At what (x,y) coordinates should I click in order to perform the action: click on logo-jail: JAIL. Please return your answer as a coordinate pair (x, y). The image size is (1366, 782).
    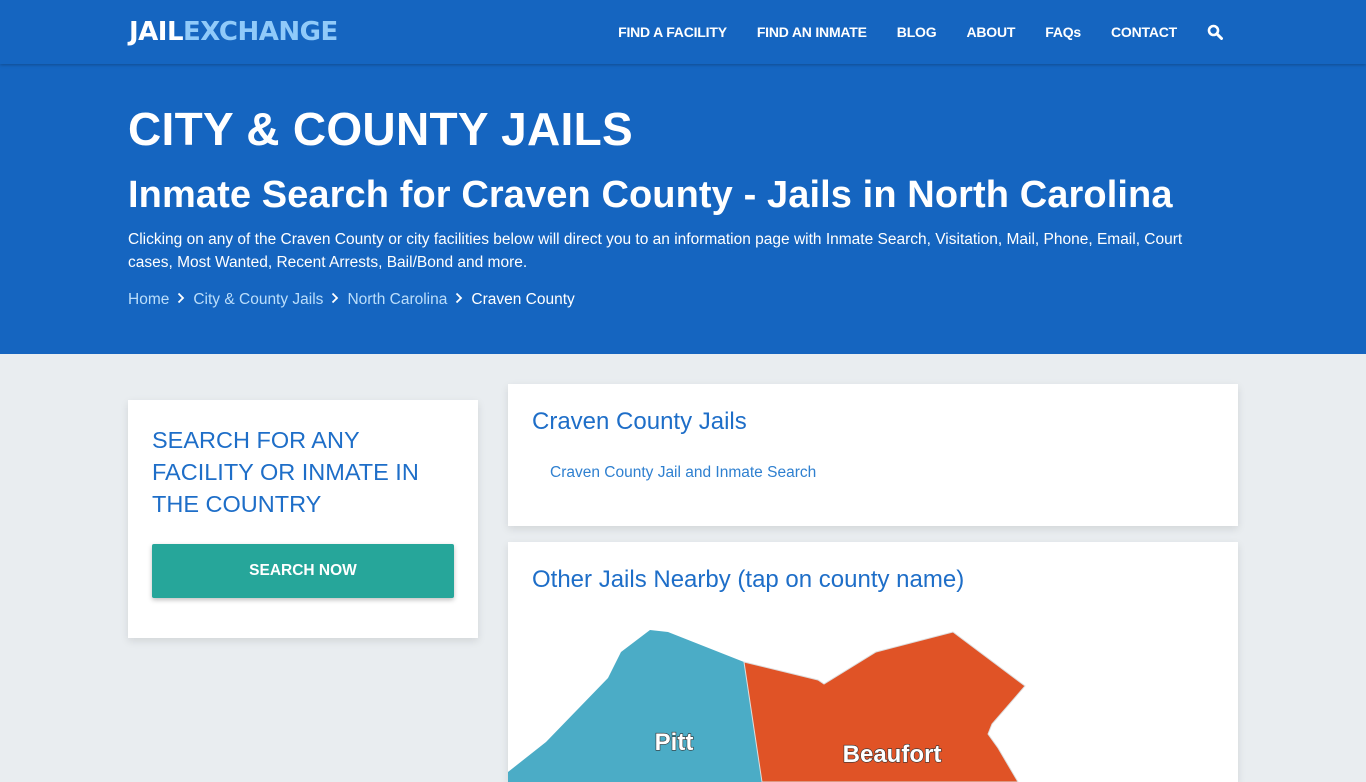
    Looking at the image, I should click on (156, 32).